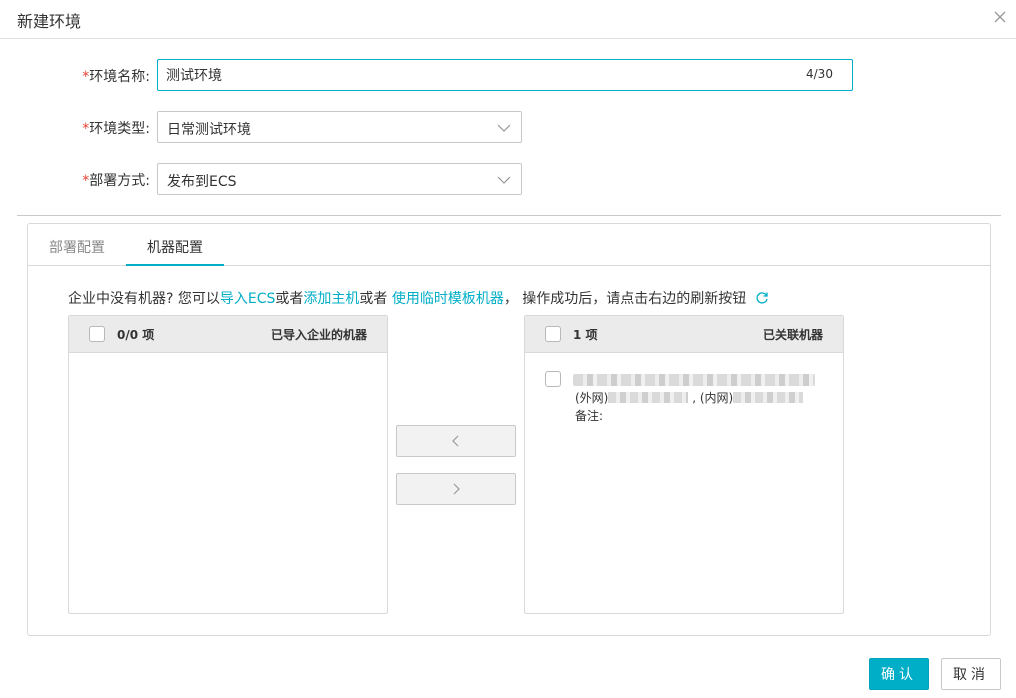  What do you see at coordinates (228, 464) in the screenshot?
I see `source-machine-list: 0/0 项 已导入企业的机器` at bounding box center [228, 464].